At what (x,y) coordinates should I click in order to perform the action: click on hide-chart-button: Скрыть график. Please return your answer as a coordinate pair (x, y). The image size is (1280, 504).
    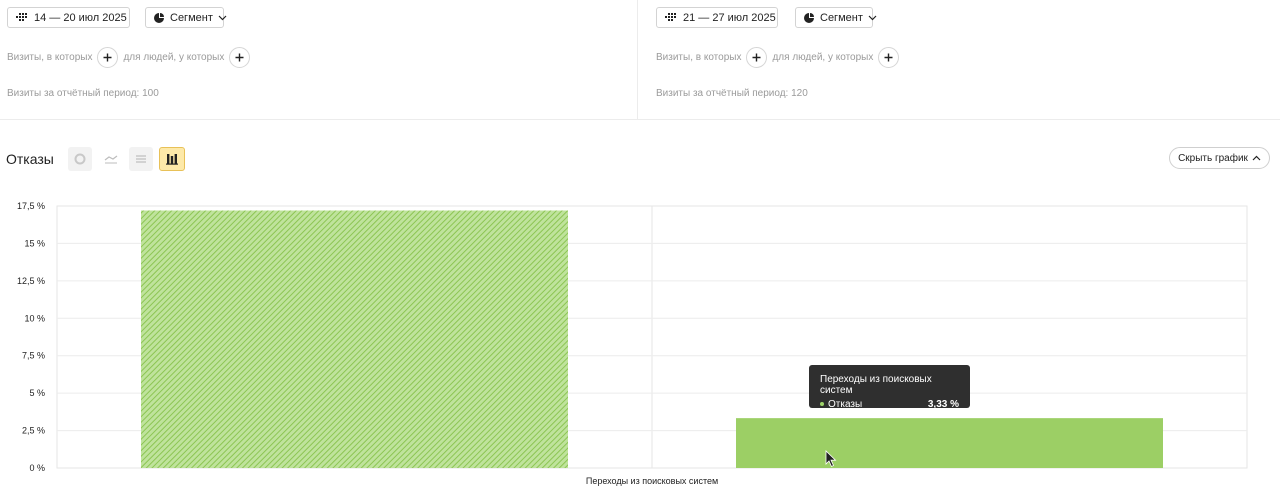
    Looking at the image, I should click on (1219, 158).